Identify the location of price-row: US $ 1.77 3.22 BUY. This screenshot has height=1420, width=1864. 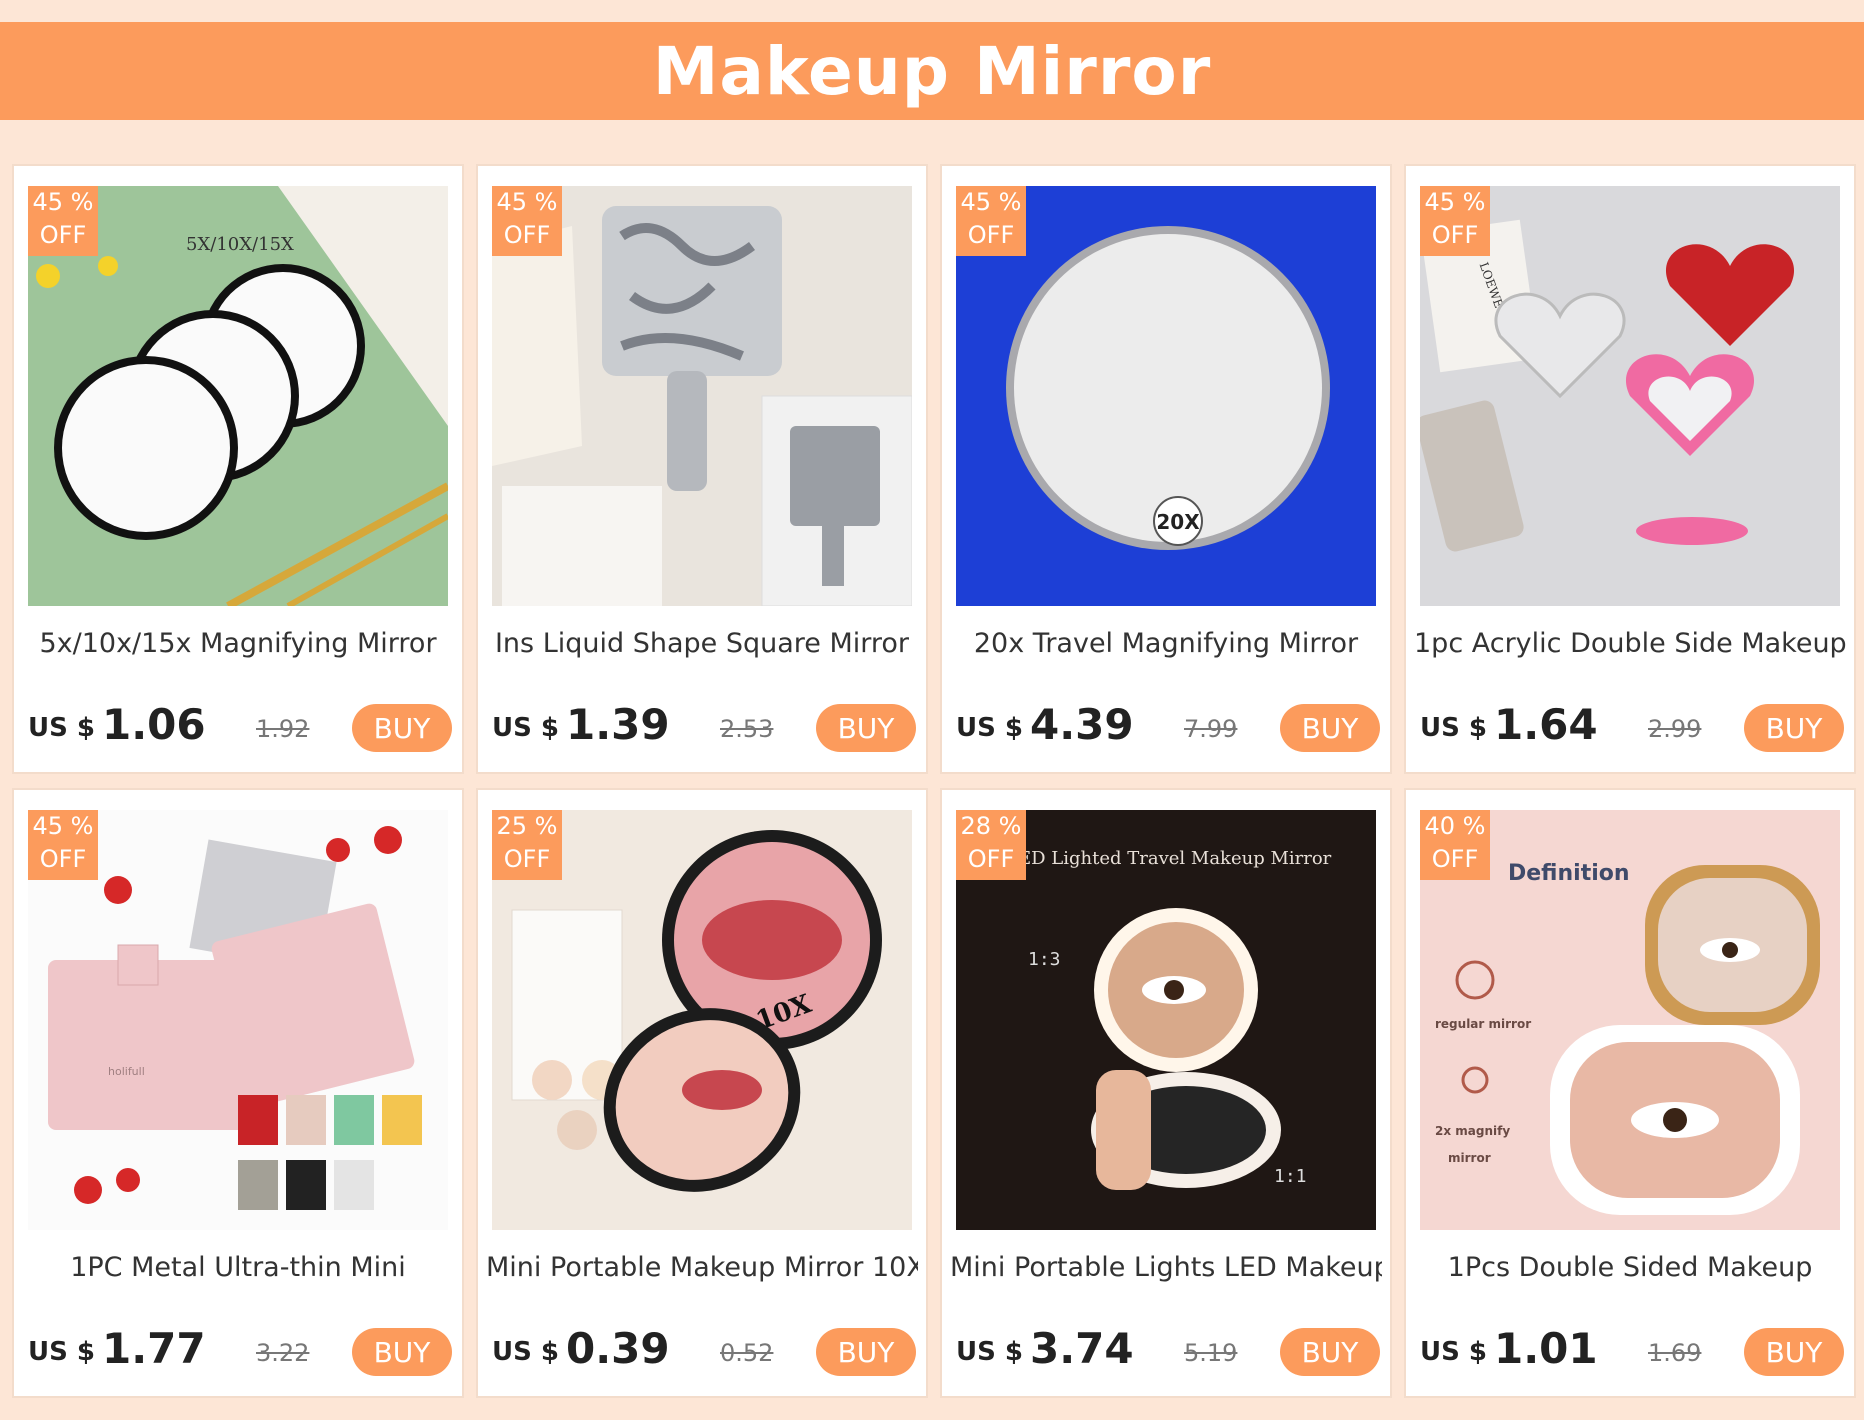
(240, 1350).